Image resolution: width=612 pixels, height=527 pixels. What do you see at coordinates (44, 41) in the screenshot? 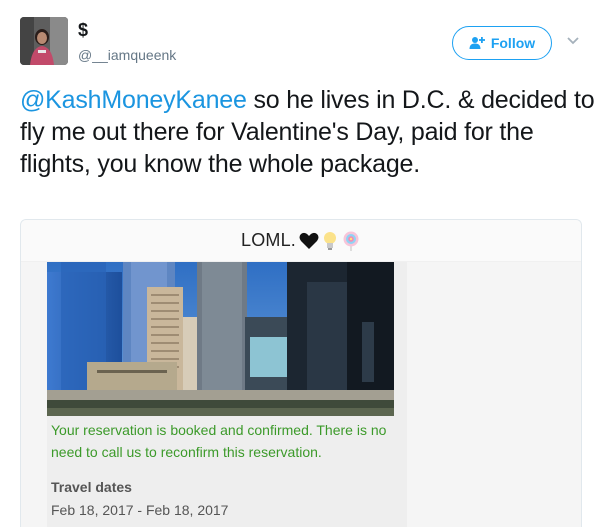
I see `avatar` at bounding box center [44, 41].